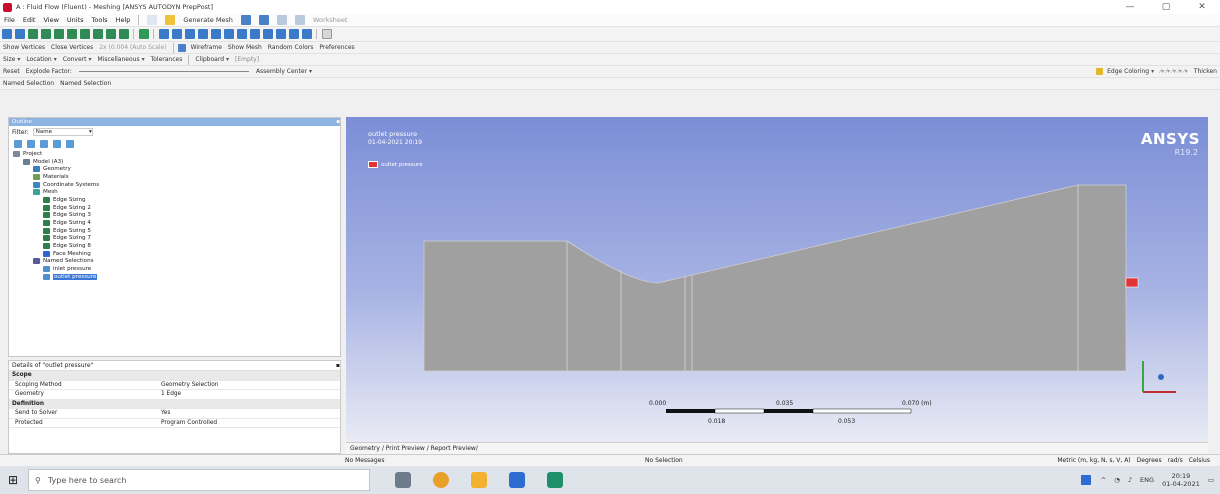  Describe the element at coordinates (175, 169) in the screenshot. I see `tree-node: Geometry` at that location.